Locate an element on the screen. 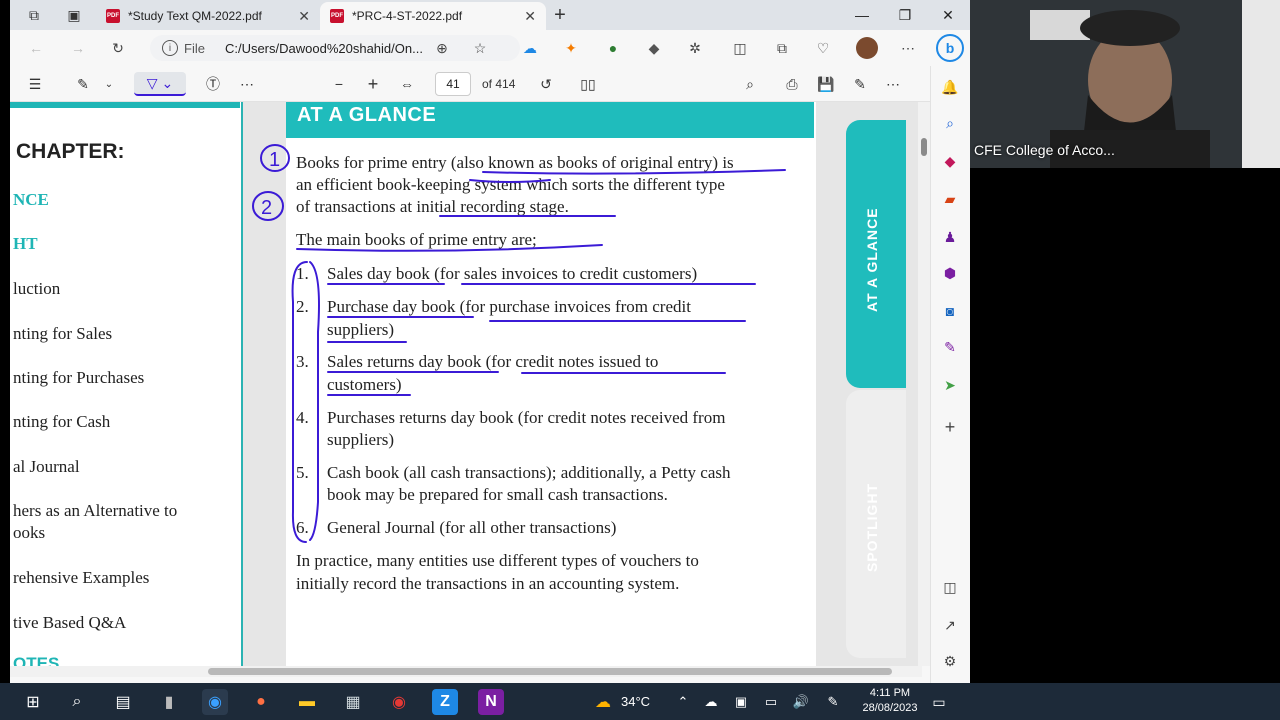 The height and width of the screenshot is (720, 1280). onenote-icon: N is located at coordinates (491, 702).